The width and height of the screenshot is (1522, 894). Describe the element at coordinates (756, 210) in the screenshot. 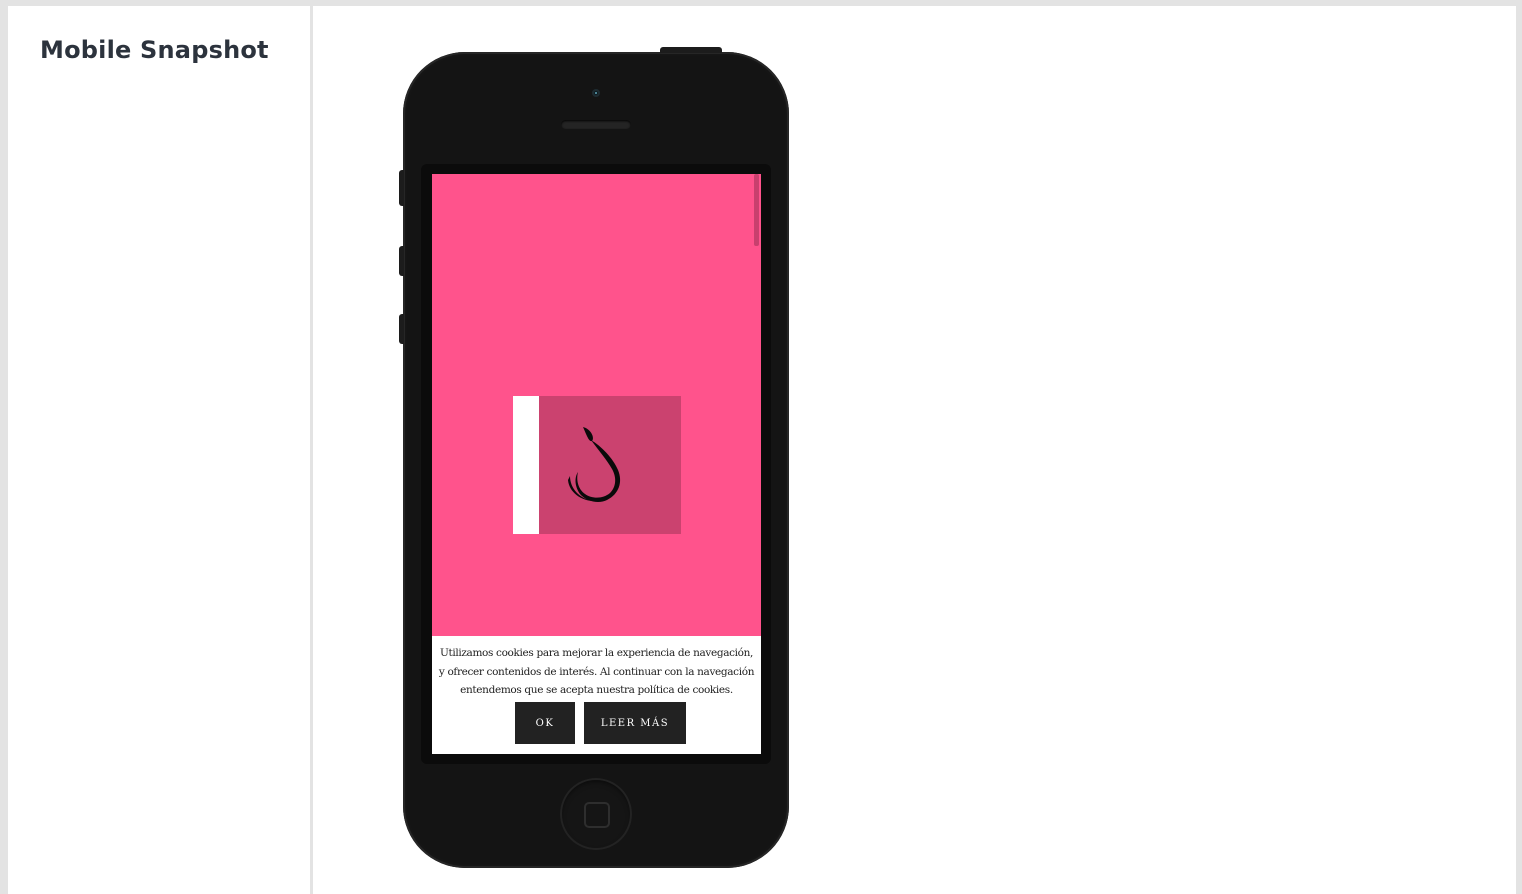

I see `screen-scrollbar` at that location.